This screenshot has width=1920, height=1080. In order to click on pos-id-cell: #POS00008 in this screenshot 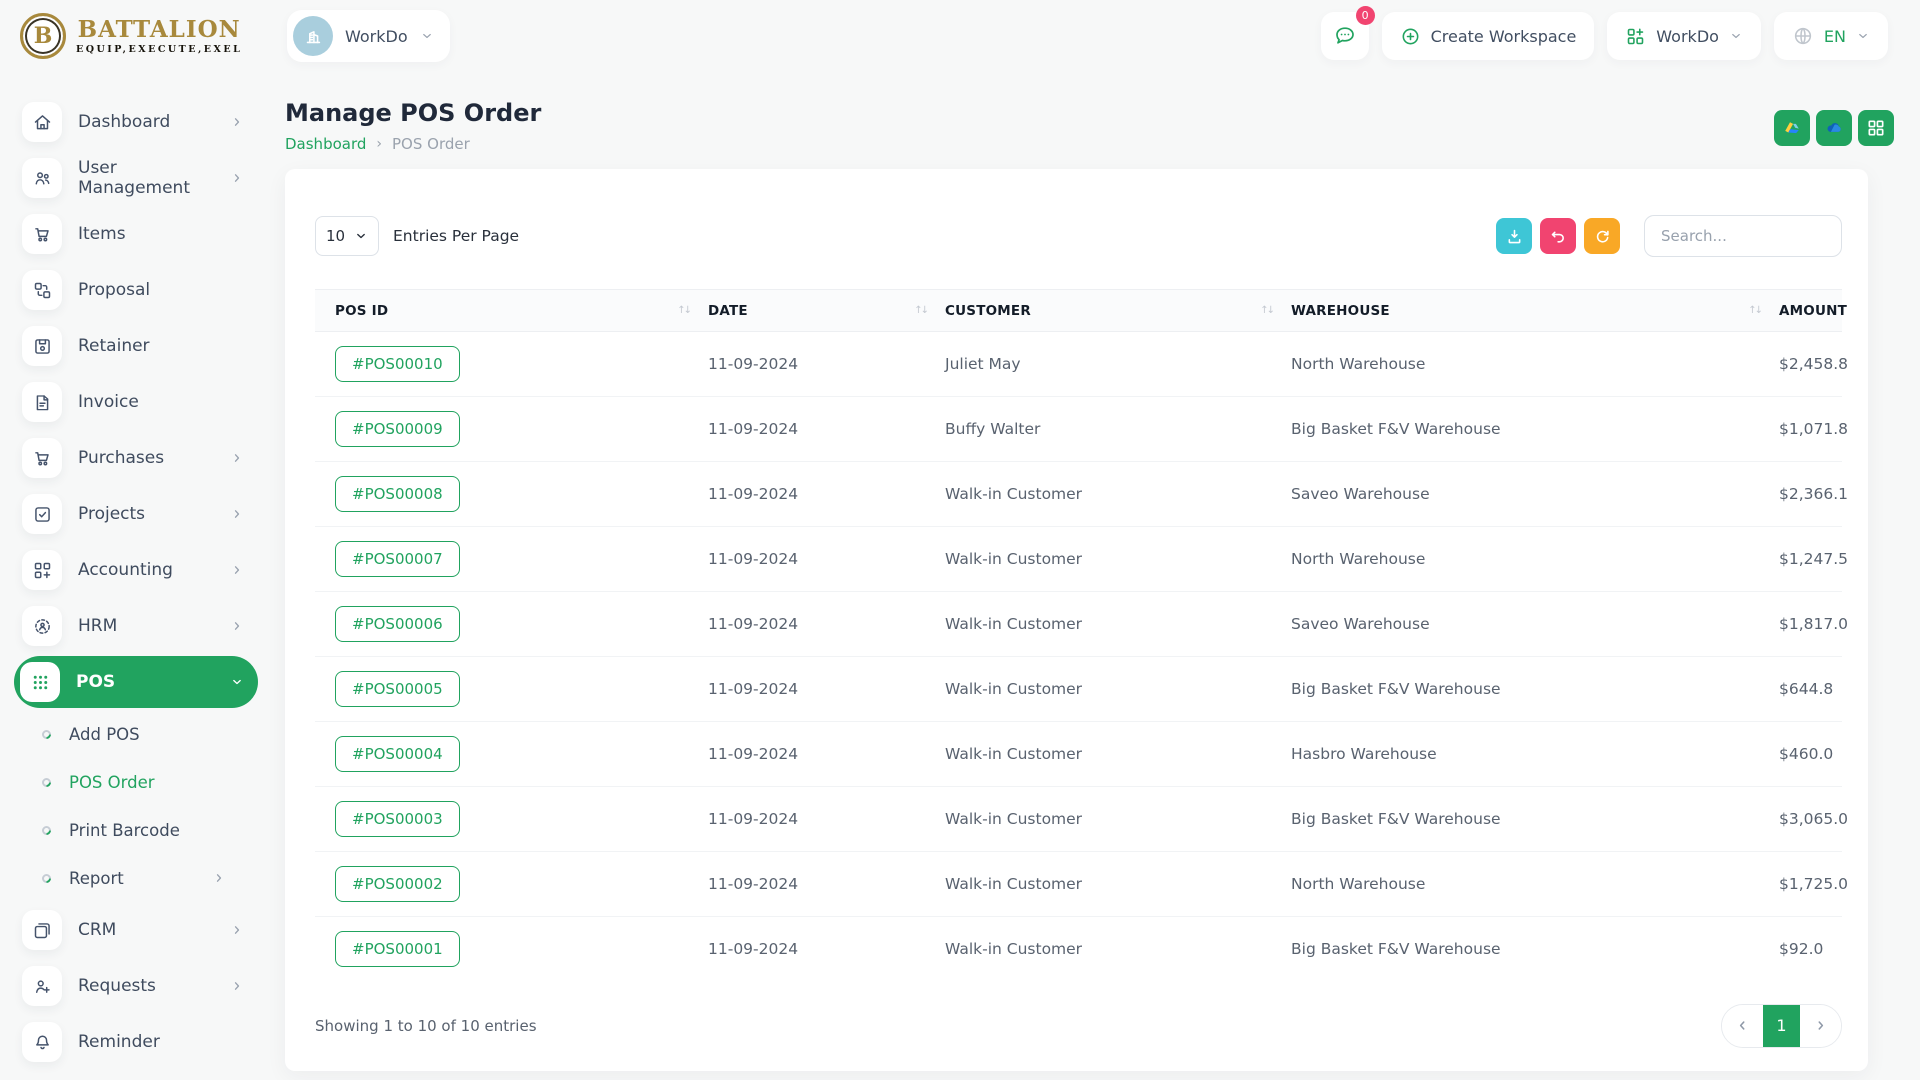, I will do `click(511, 494)`.